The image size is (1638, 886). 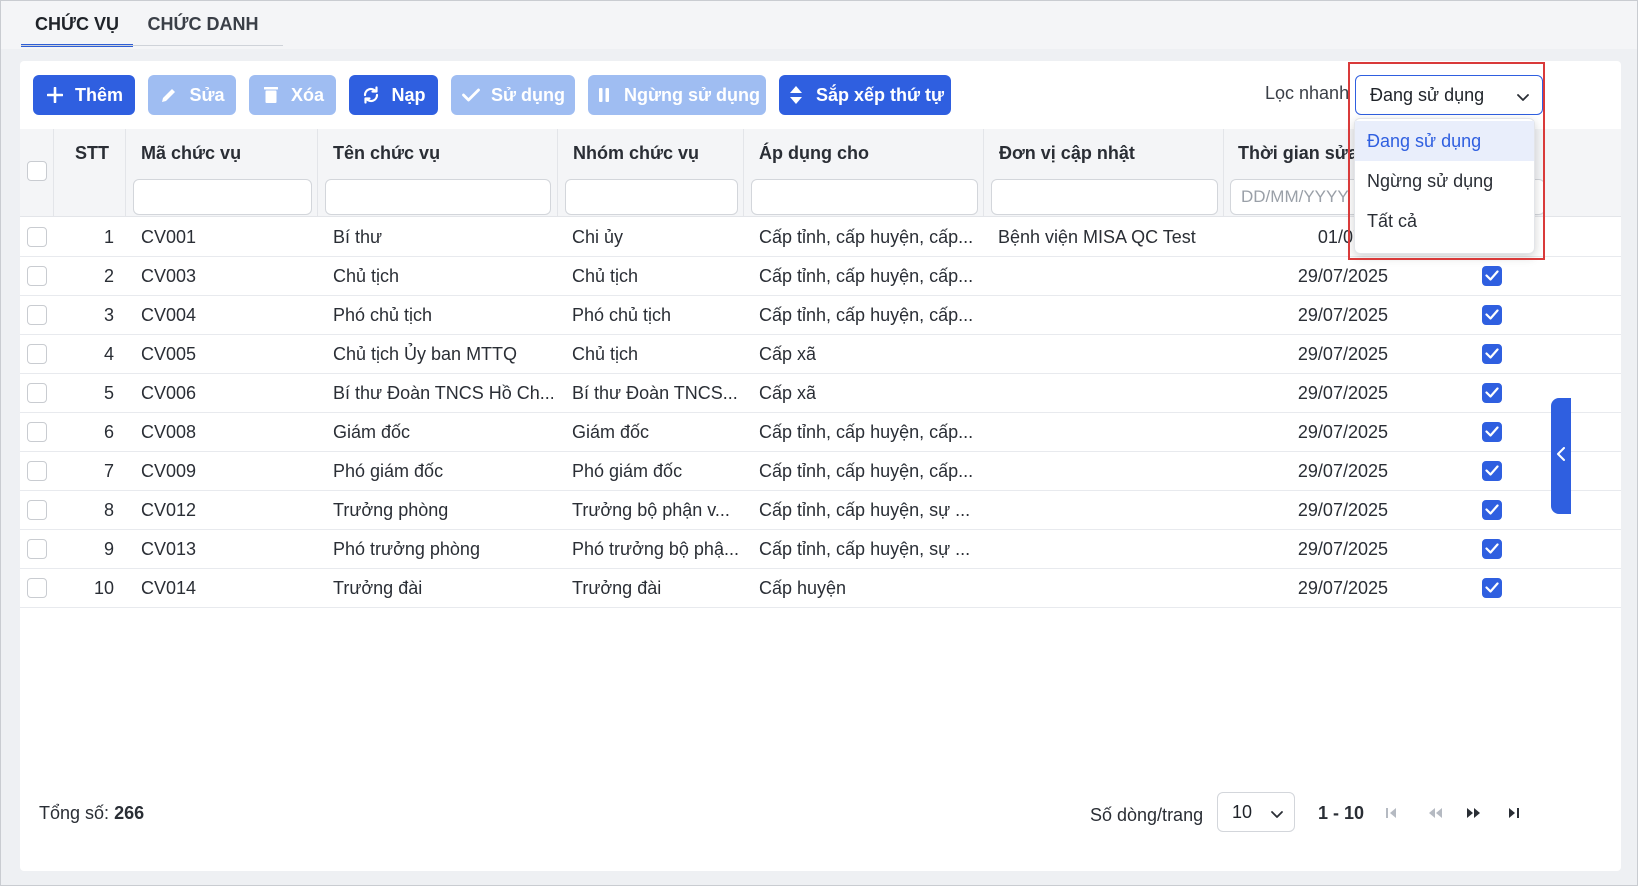 I want to click on add-button: Thêm, so click(x=84, y=95).